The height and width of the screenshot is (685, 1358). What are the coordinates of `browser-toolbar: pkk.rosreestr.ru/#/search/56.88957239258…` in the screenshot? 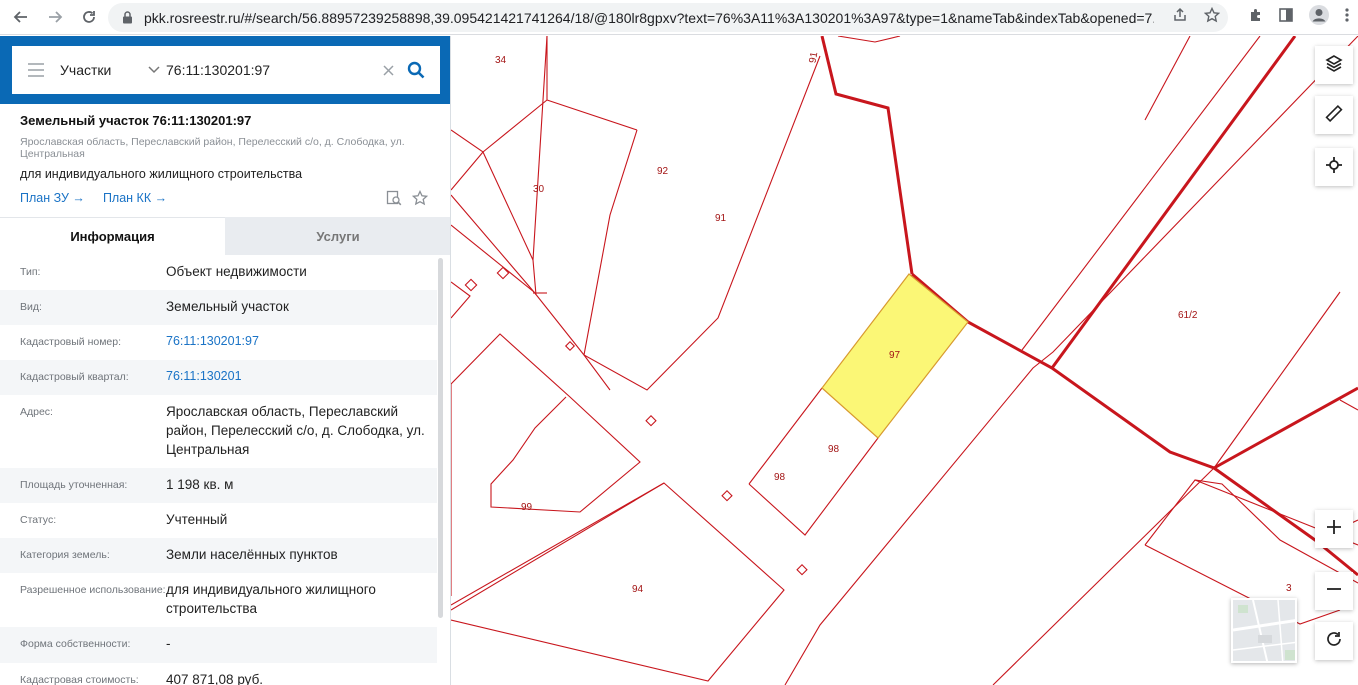 It's located at (679, 17).